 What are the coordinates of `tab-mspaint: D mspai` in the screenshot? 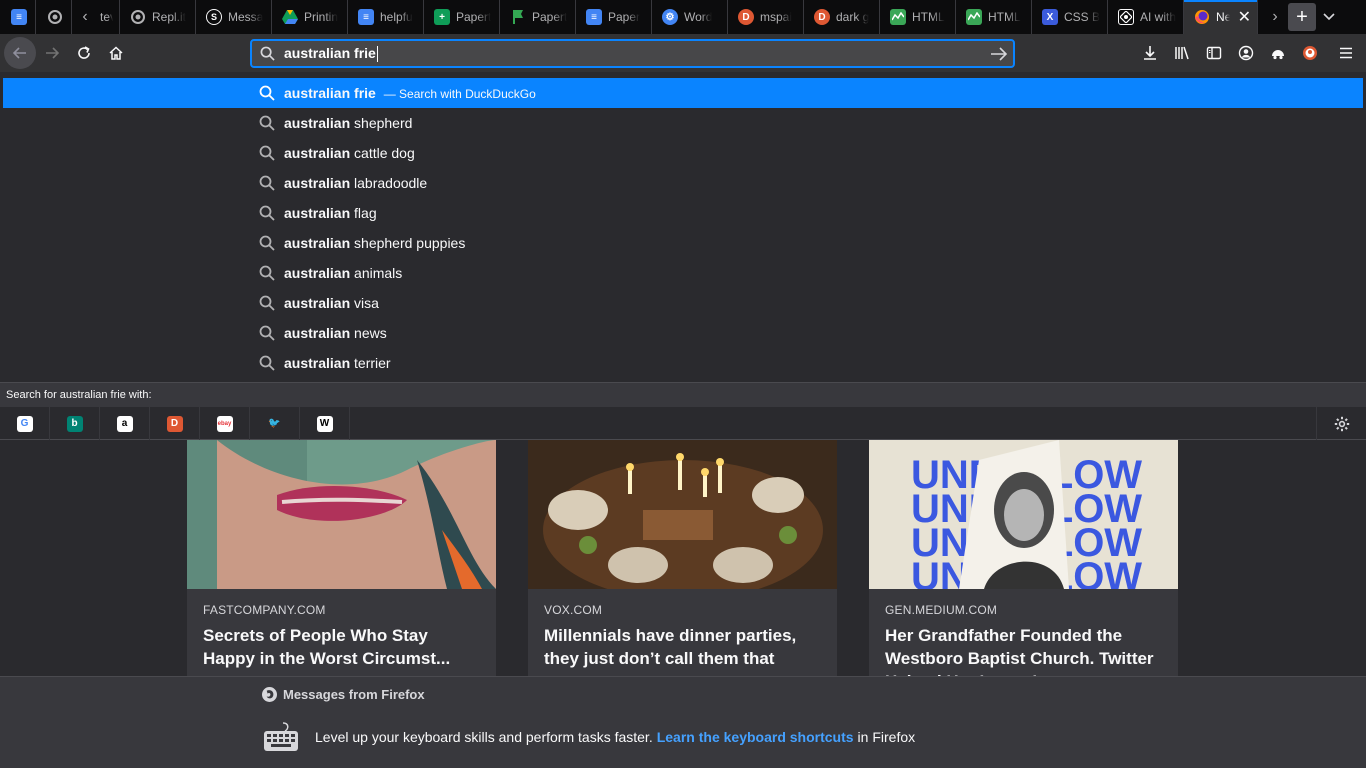 It's located at (766, 17).